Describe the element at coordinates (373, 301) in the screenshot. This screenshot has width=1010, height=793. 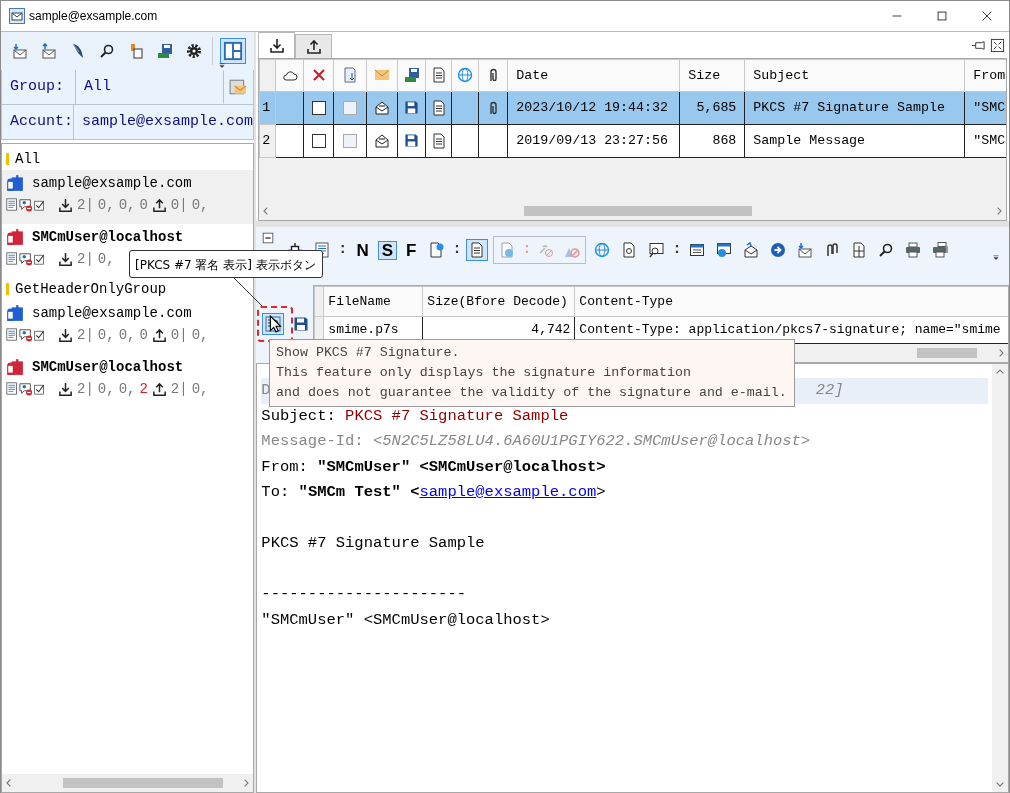
I see `column-header: FileName` at that location.